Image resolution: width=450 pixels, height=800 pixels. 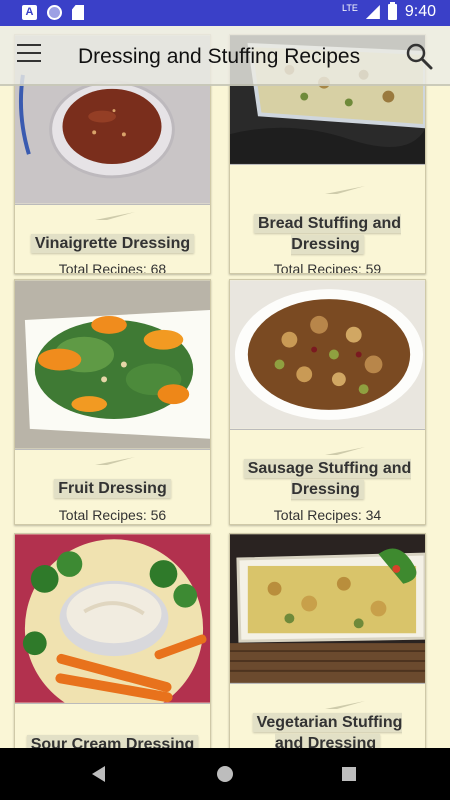 I want to click on hamburger-icon, so click(x=29, y=45).